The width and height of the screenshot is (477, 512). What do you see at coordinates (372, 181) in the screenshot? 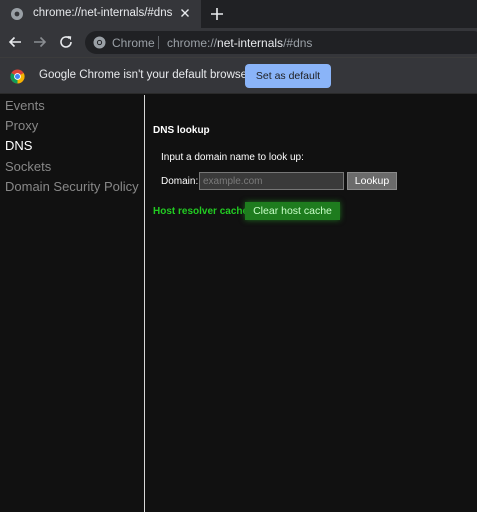
I see `lookup-button: Lookup` at bounding box center [372, 181].